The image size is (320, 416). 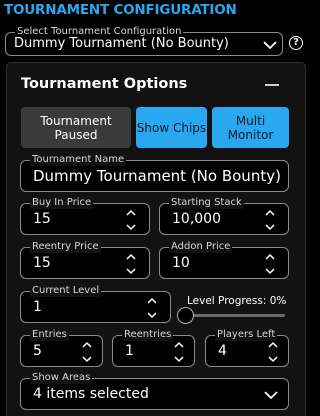 What do you see at coordinates (95, 304) in the screenshot?
I see `current-level-field: Current Level 1` at bounding box center [95, 304].